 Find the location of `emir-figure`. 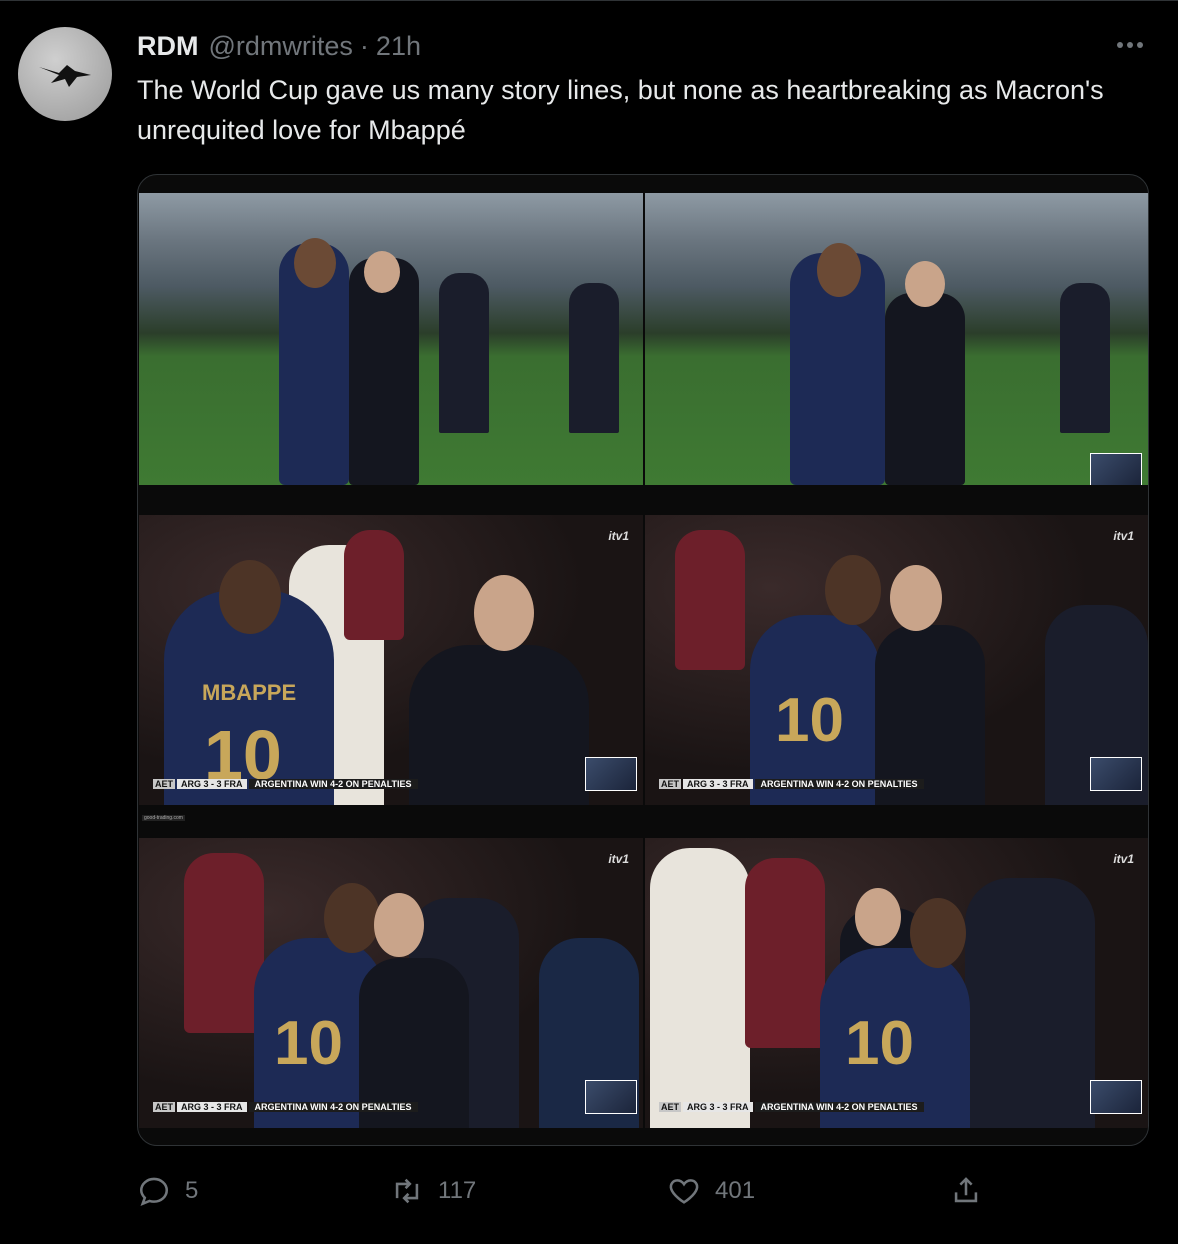

emir-figure is located at coordinates (700, 988).